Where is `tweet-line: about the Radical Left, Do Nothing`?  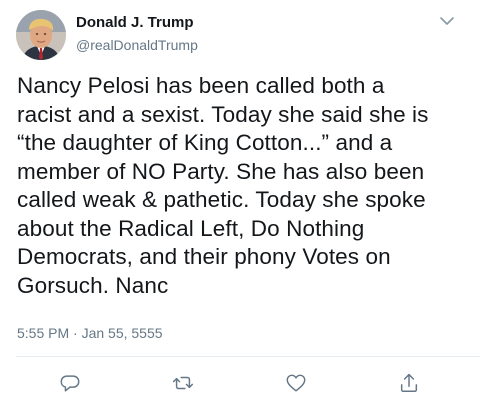 tweet-line: about the Radical Left, Do Nothing is located at coordinates (191, 228).